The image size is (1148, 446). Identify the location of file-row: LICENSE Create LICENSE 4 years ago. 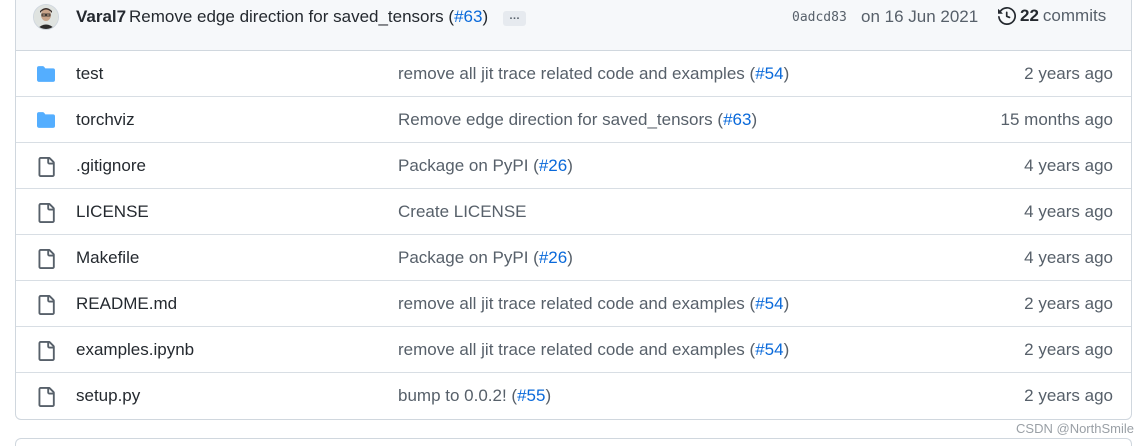
(573, 212).